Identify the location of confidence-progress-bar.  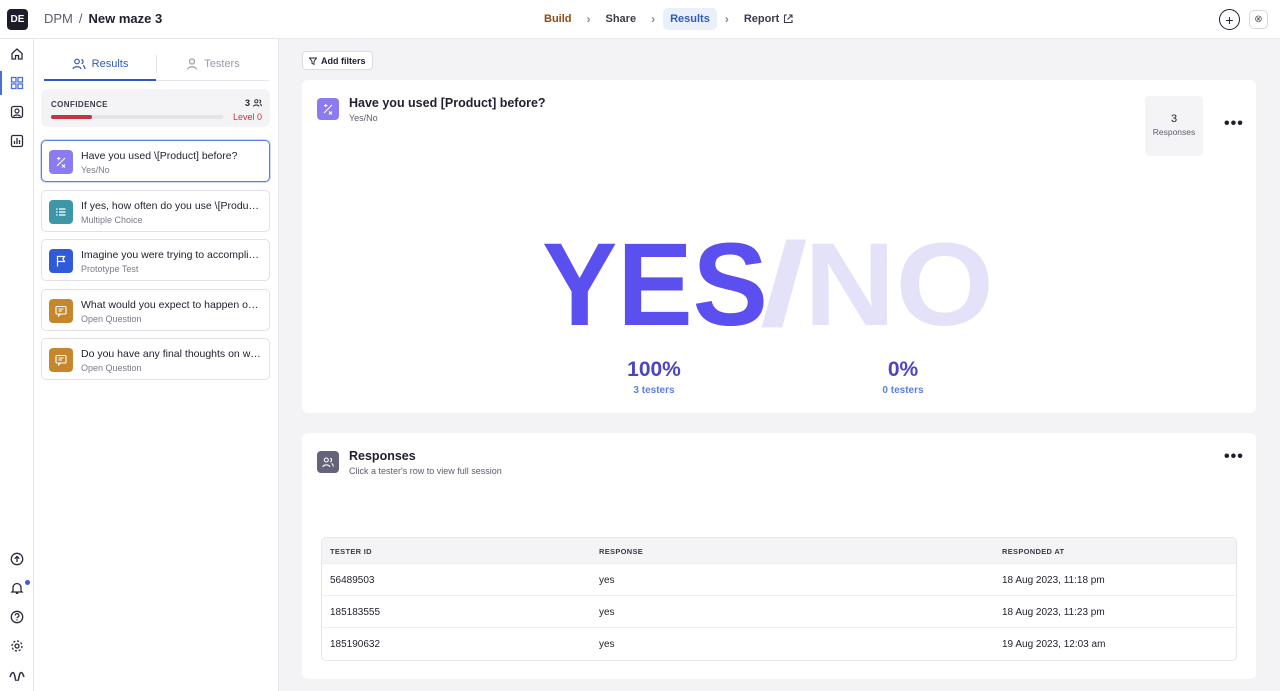
(137, 117).